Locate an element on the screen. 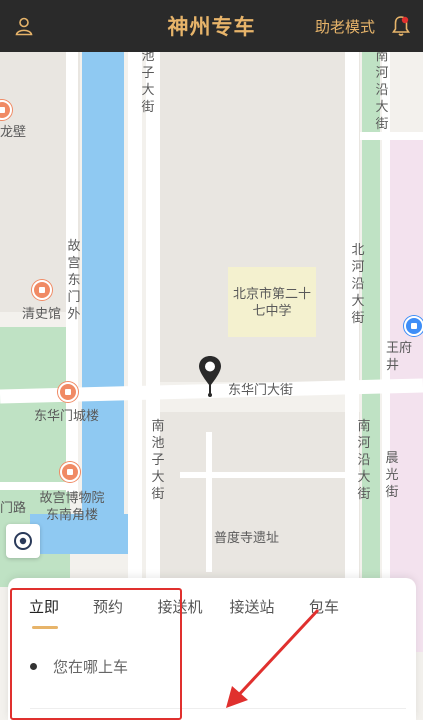 This screenshot has width=423, height=720. user-icon is located at coordinates (24, 26).